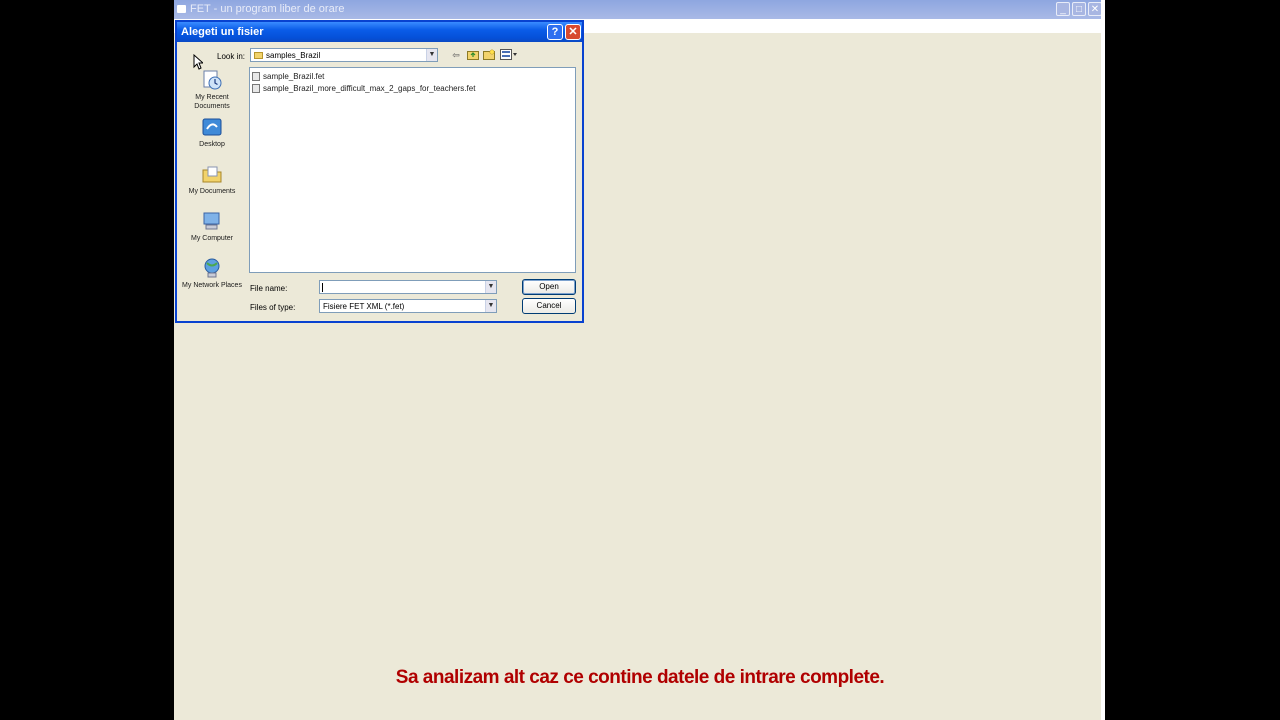  I want to click on place-my-documents: My Documents, so click(212, 179).